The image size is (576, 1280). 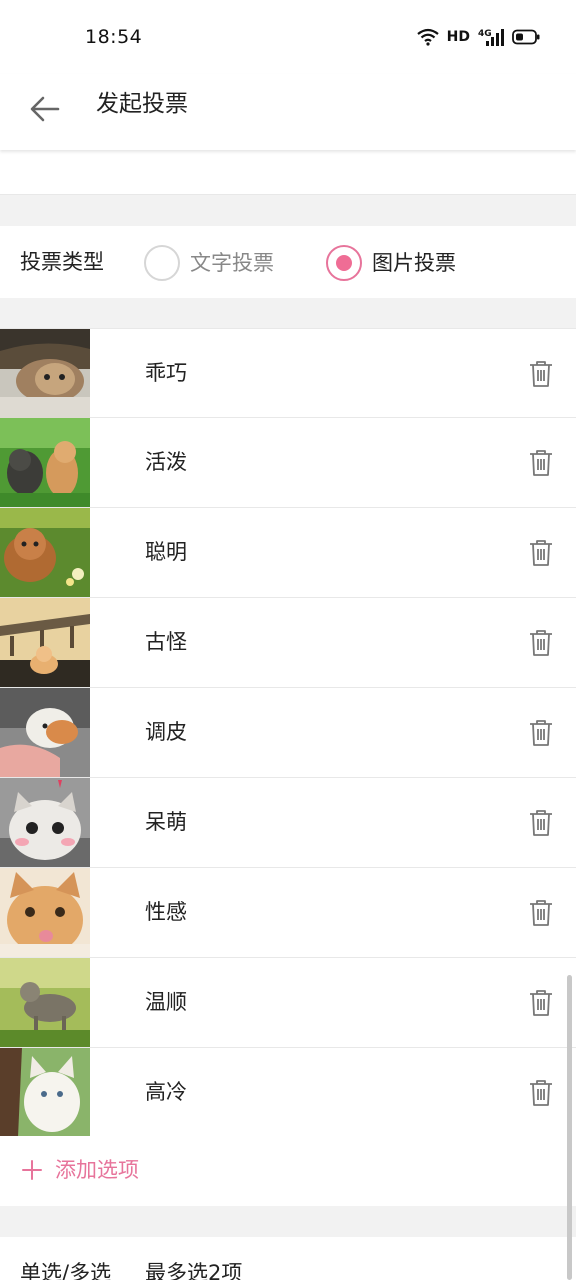 I want to click on kitten-flowers-photo, so click(x=45, y=552).